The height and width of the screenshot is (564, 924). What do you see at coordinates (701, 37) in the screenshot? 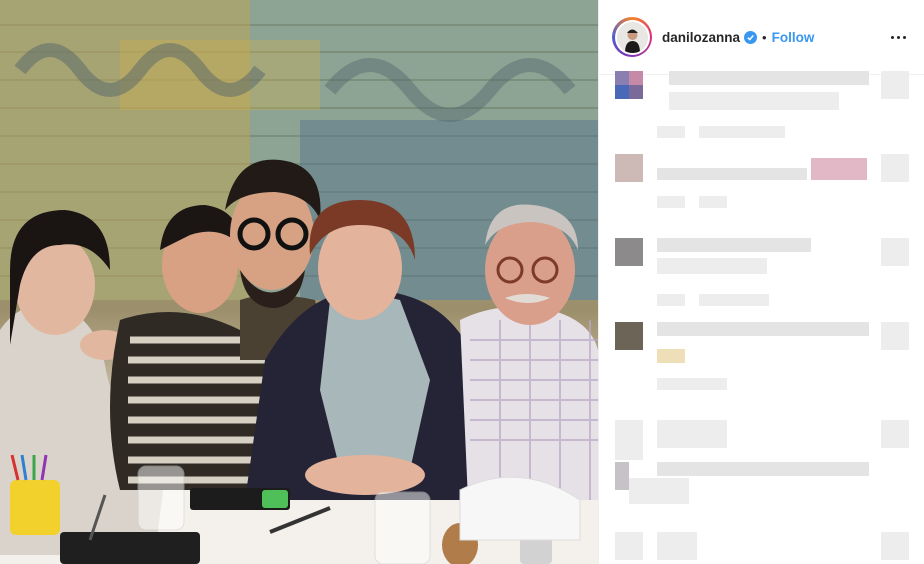
I see `username-link: danilozanna` at bounding box center [701, 37].